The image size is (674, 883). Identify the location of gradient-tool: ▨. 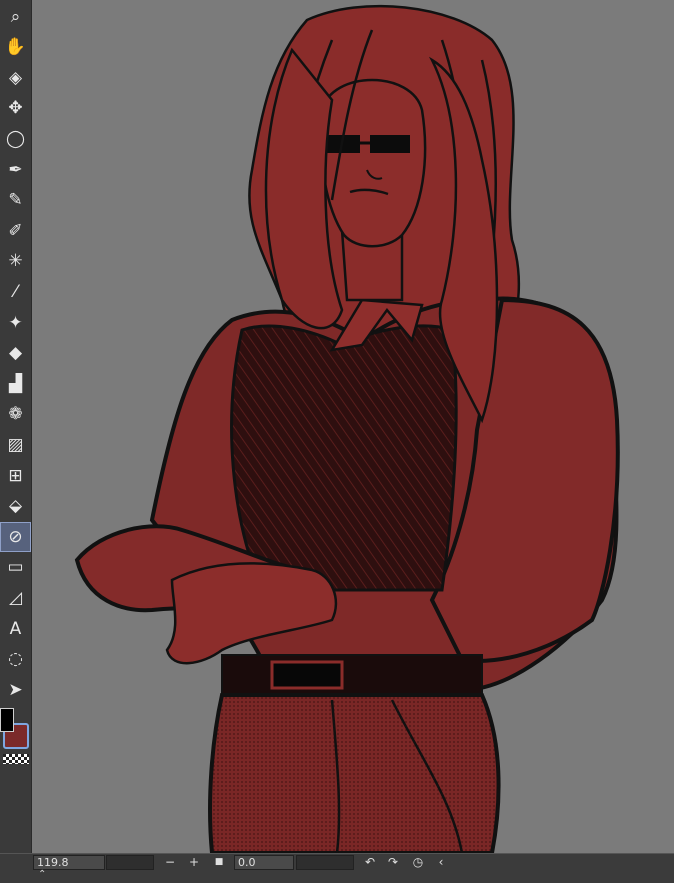
(15, 445).